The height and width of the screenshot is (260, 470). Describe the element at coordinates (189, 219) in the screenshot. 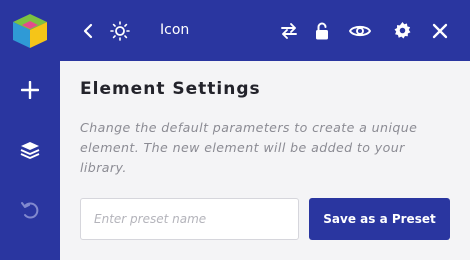

I see `preset-name-input` at that location.